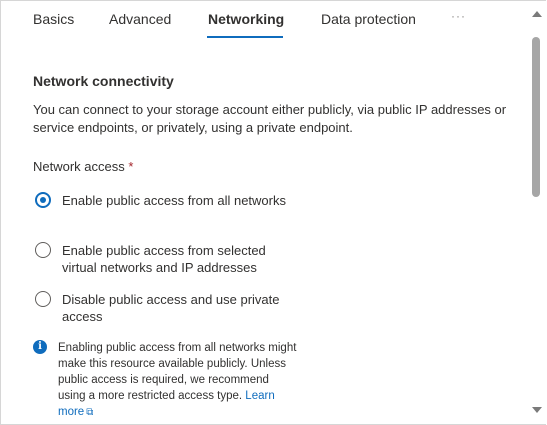 Image resolution: width=547 pixels, height=425 pixels. What do you see at coordinates (165, 210) in the screenshot?
I see `radio-option-all-networks: Enable public access from all networks` at bounding box center [165, 210].